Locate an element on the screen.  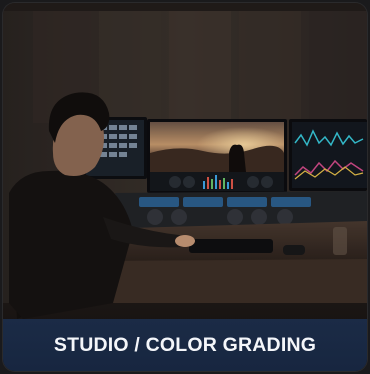
card-caption: STUDIO / COLOR GRADING is located at coordinates (185, 344).